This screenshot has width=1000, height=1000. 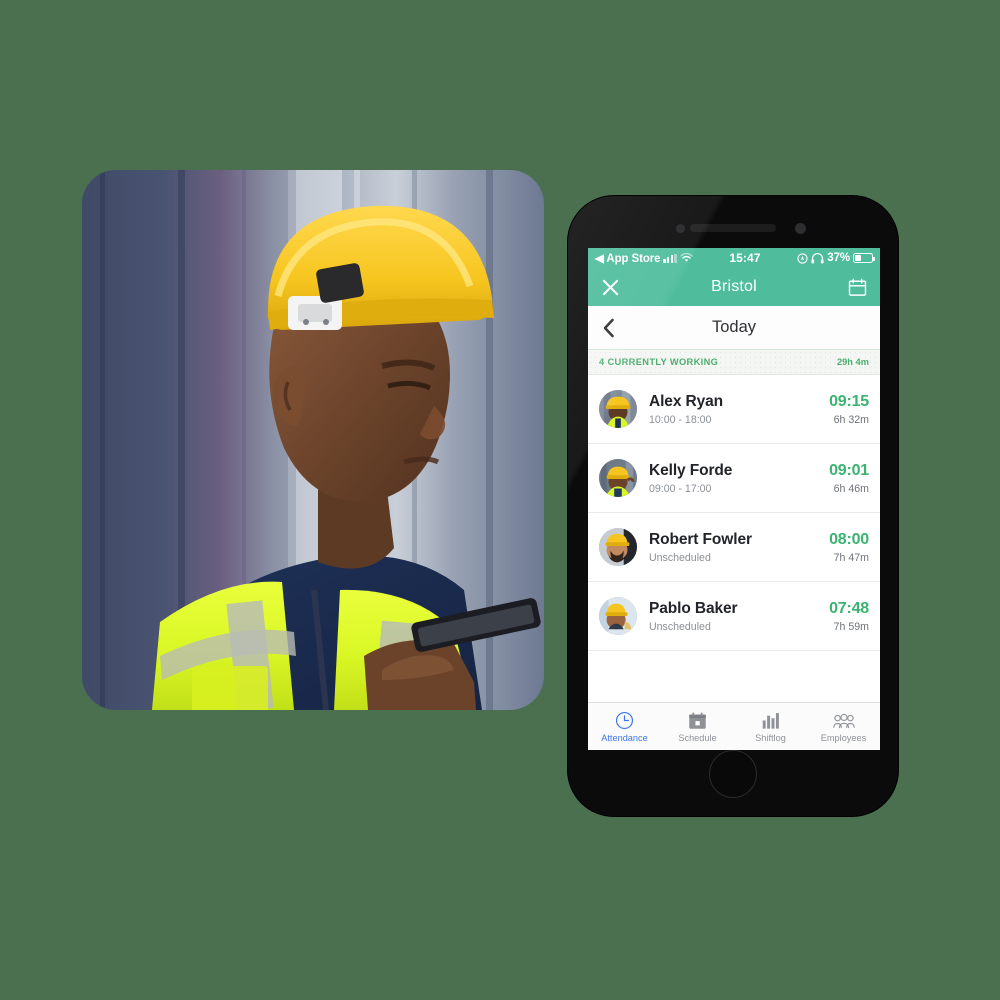 What do you see at coordinates (734, 409) in the screenshot?
I see `table-row: Alex Ryan 10:00 - 18:00 09:15 6h 32m` at bounding box center [734, 409].